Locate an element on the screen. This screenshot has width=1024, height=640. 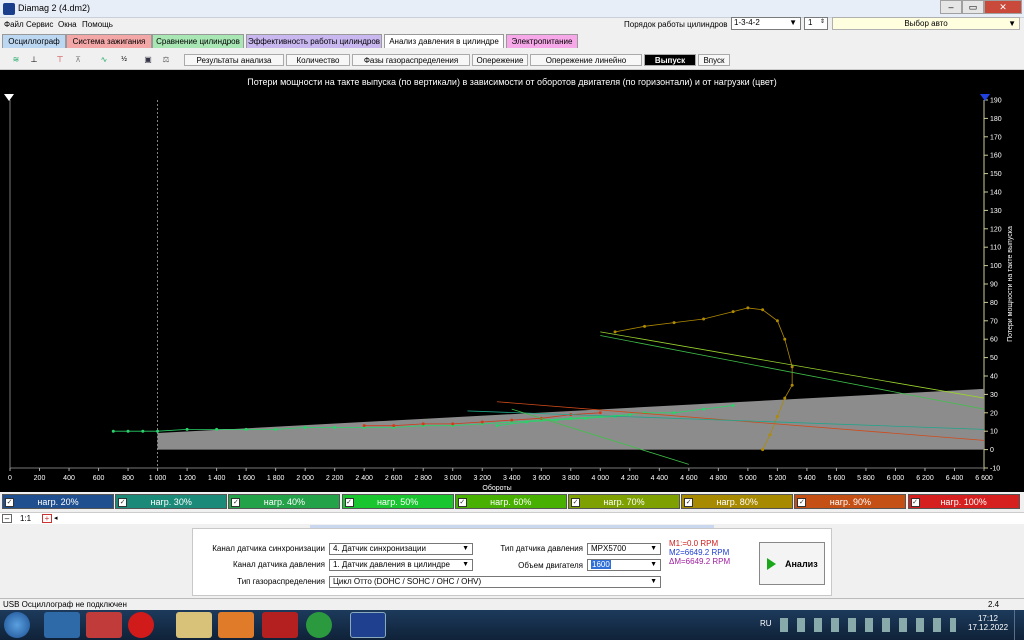
tab-0: Осциллограф is located at coordinates (34, 41).